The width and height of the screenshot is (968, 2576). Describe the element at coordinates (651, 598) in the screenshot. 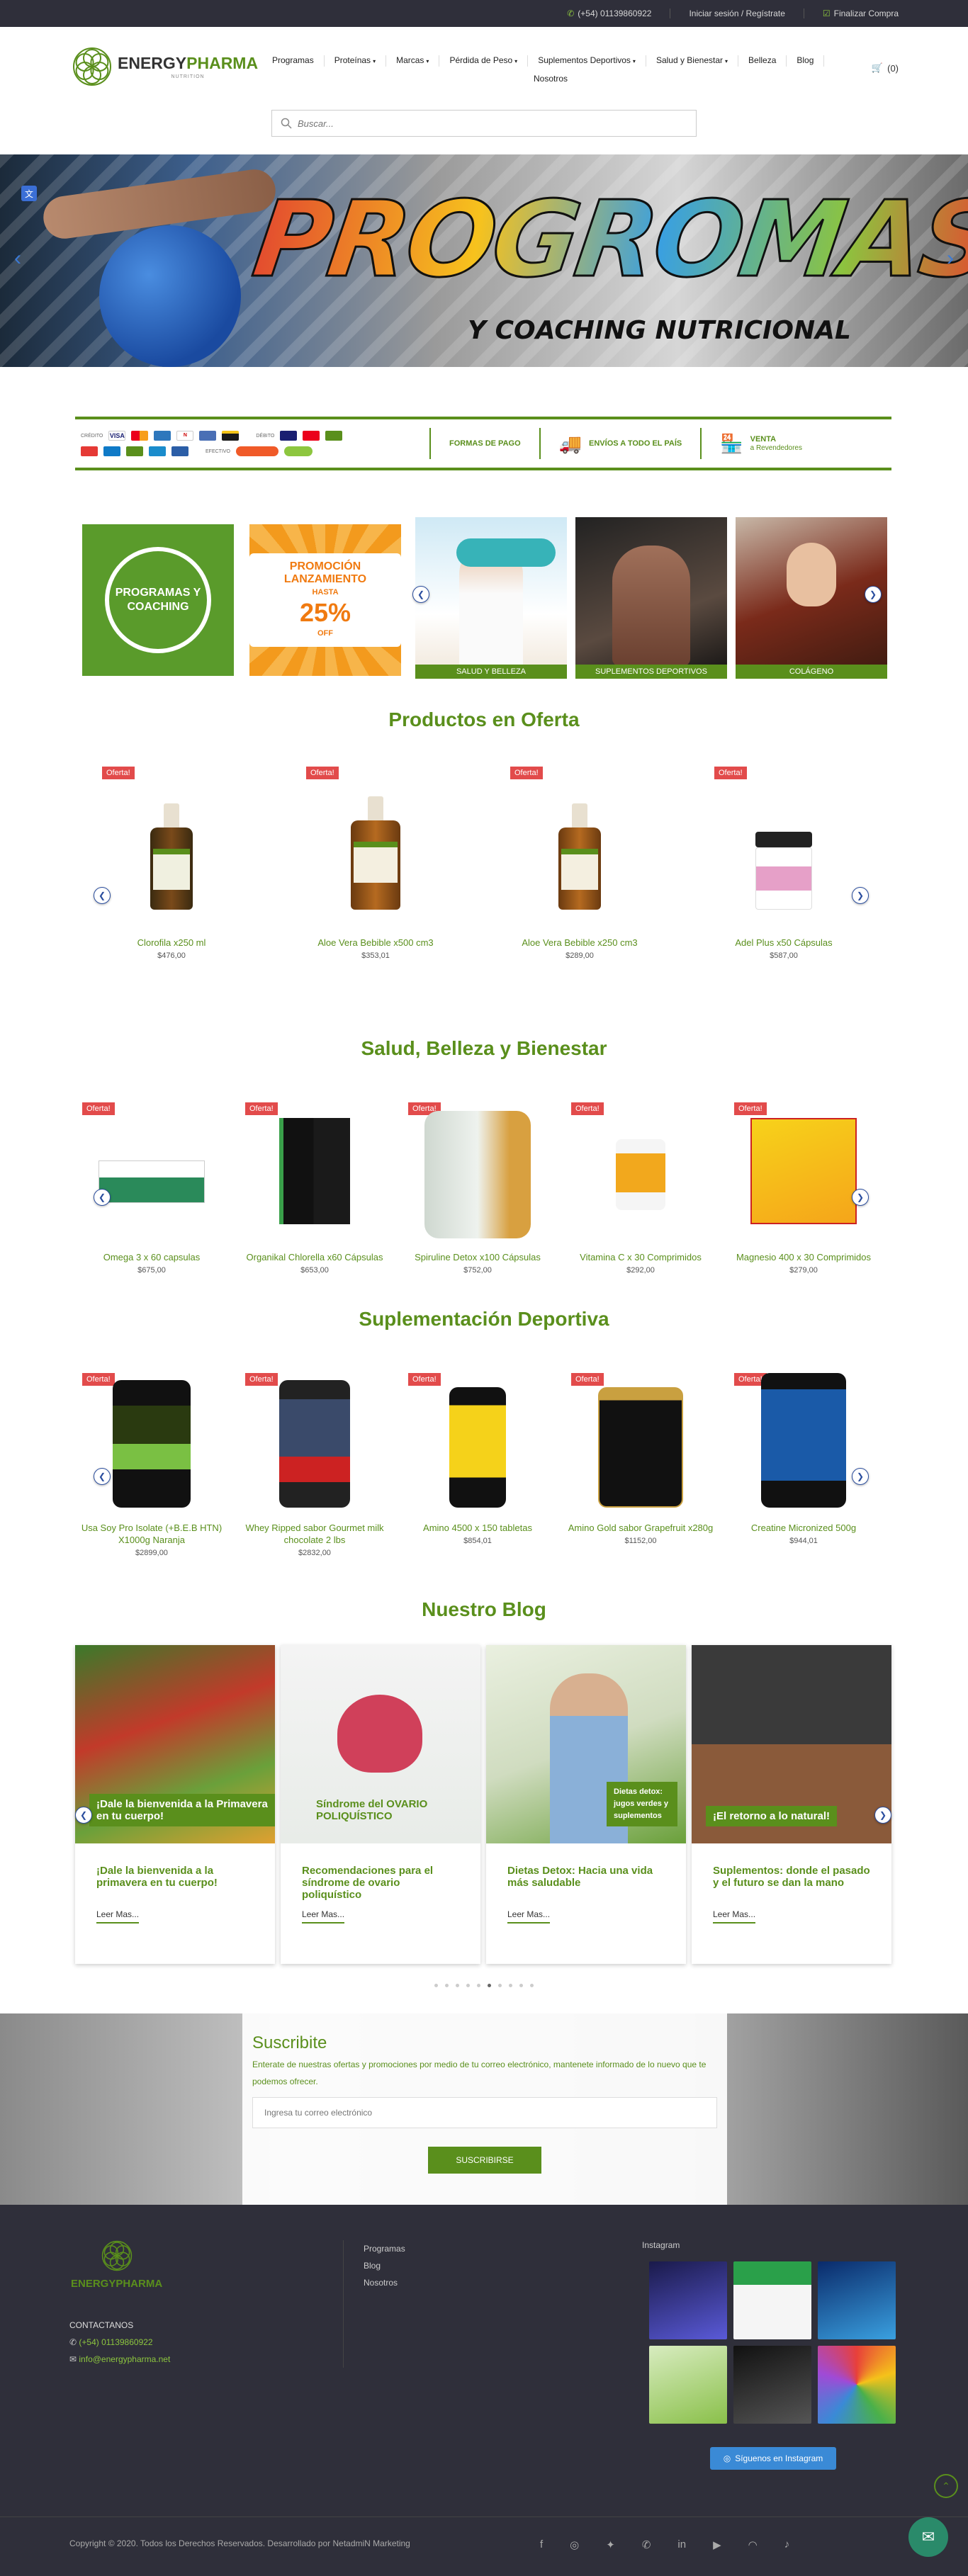

I see `category-suplementos-deportivos: SUPLEMENTOS DEPORTIVOS` at that location.